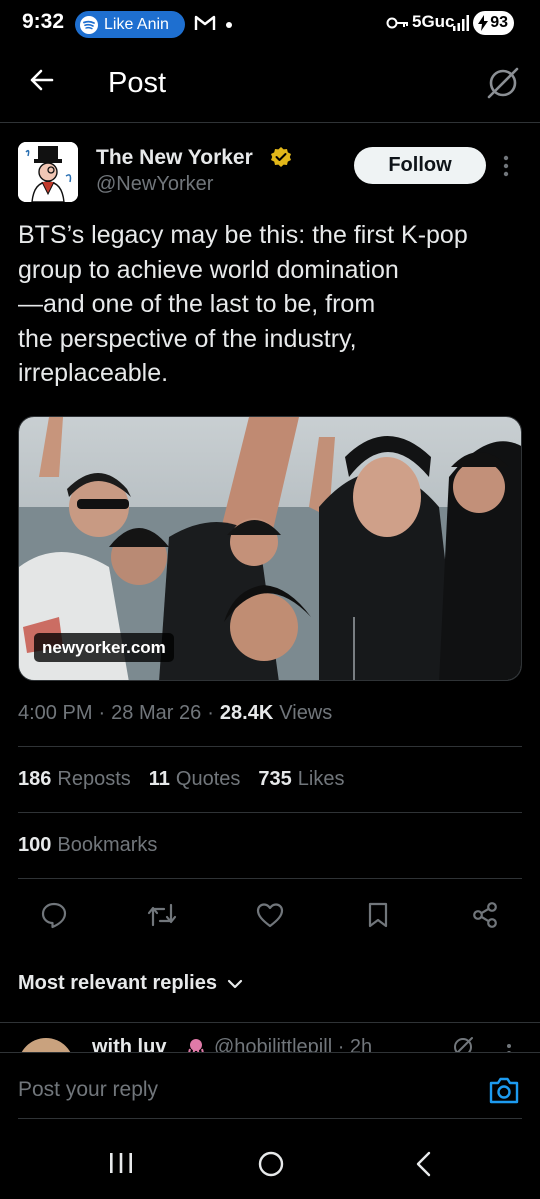  I want to click on battery-level: 93, so click(499, 22).